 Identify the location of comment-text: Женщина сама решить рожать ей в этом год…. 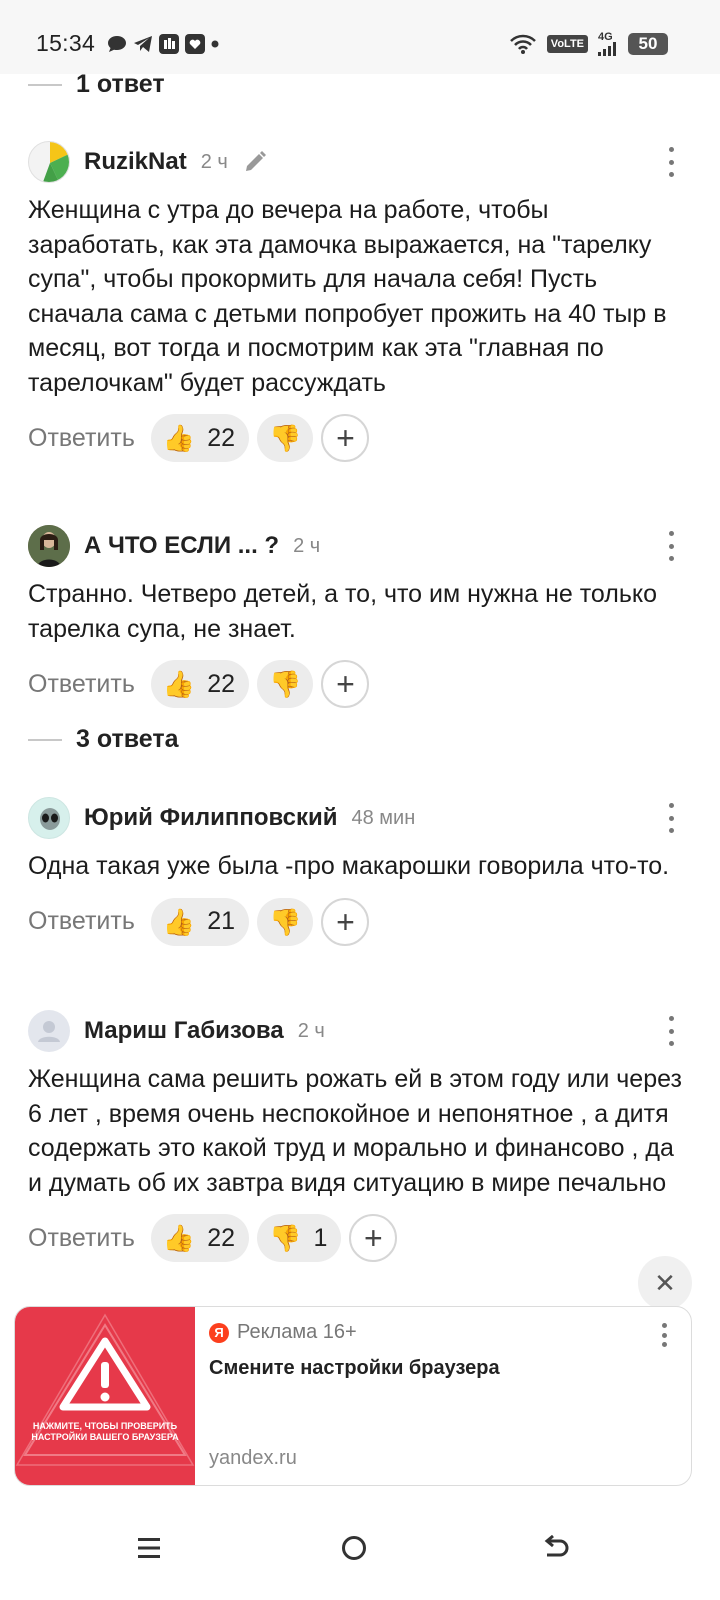
(355, 1131).